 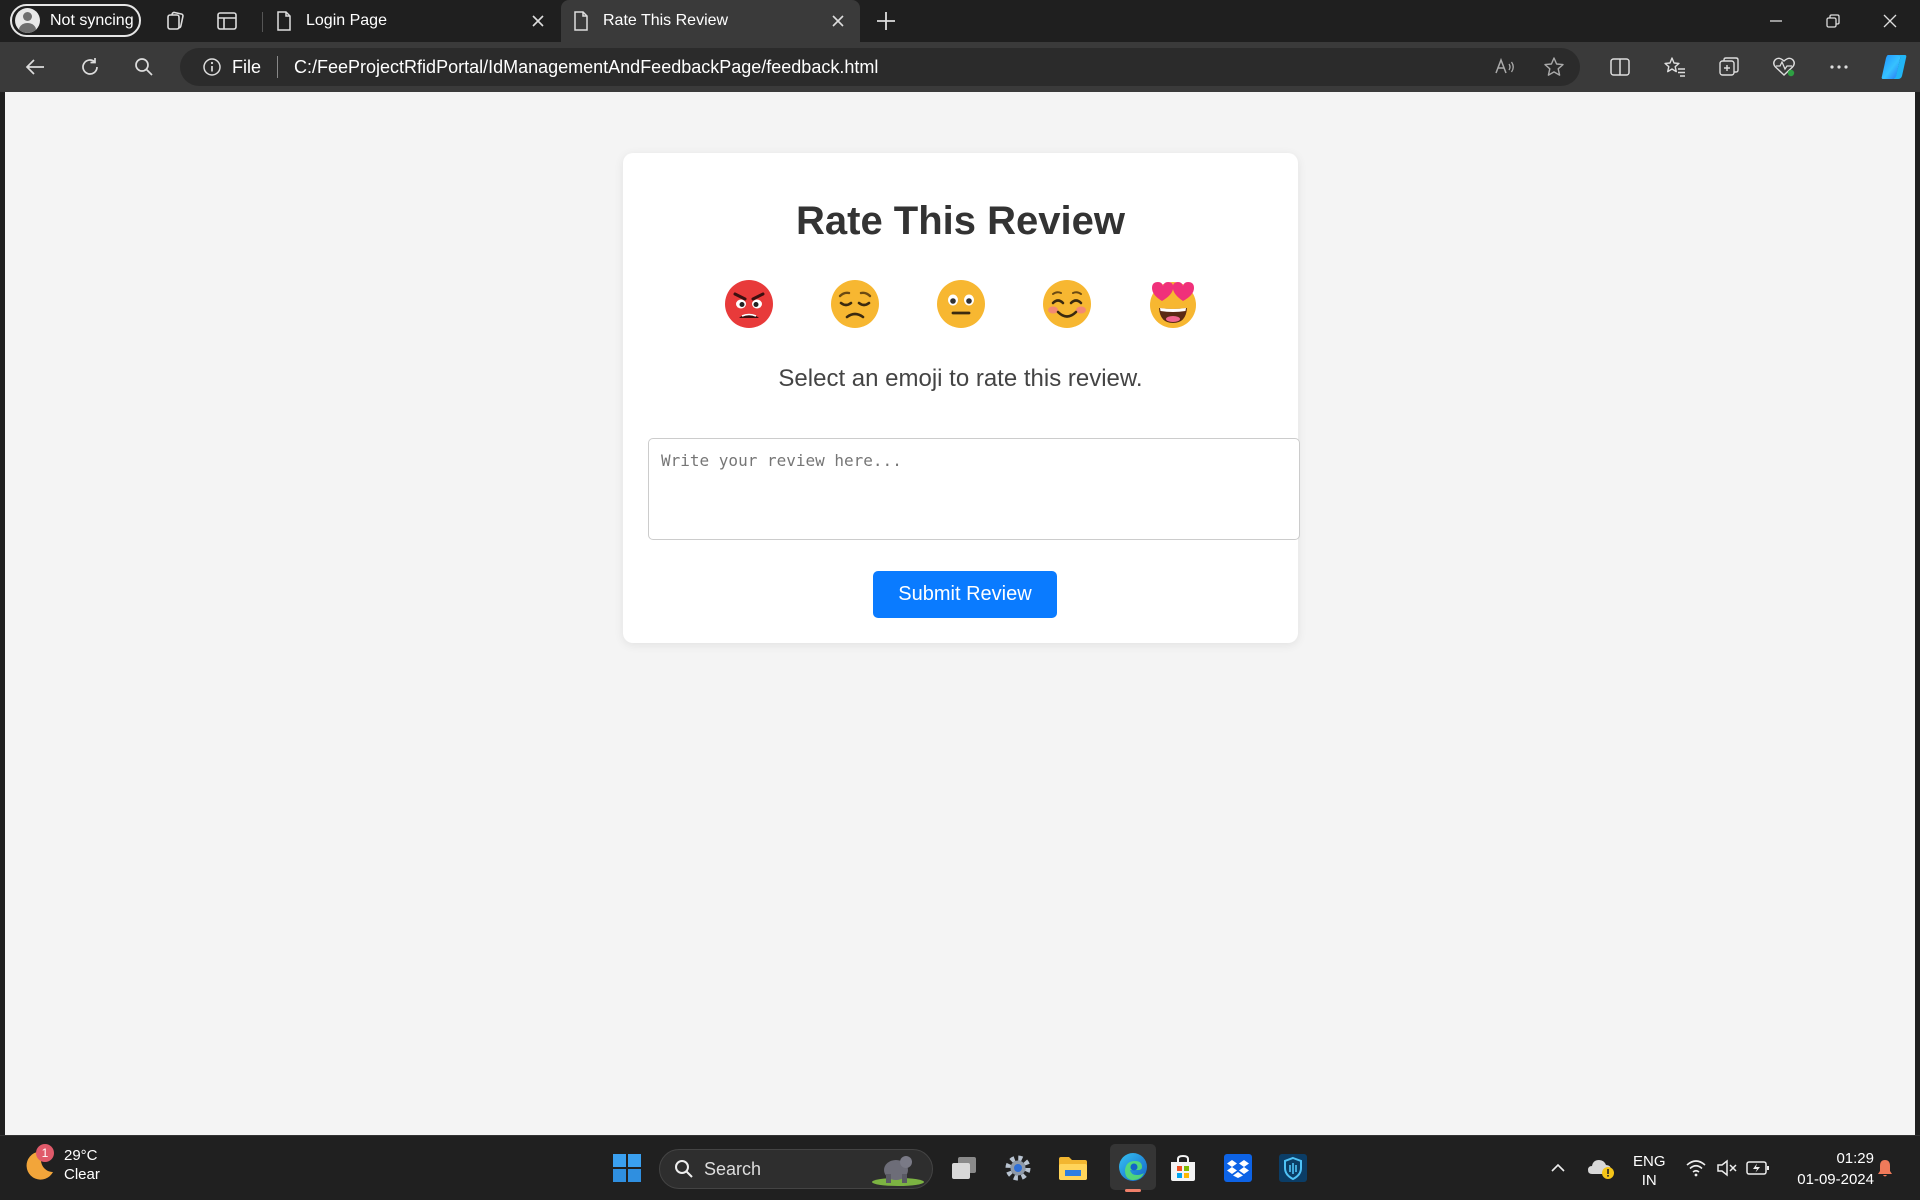 I want to click on tab-title: Login Page, so click(x=346, y=20).